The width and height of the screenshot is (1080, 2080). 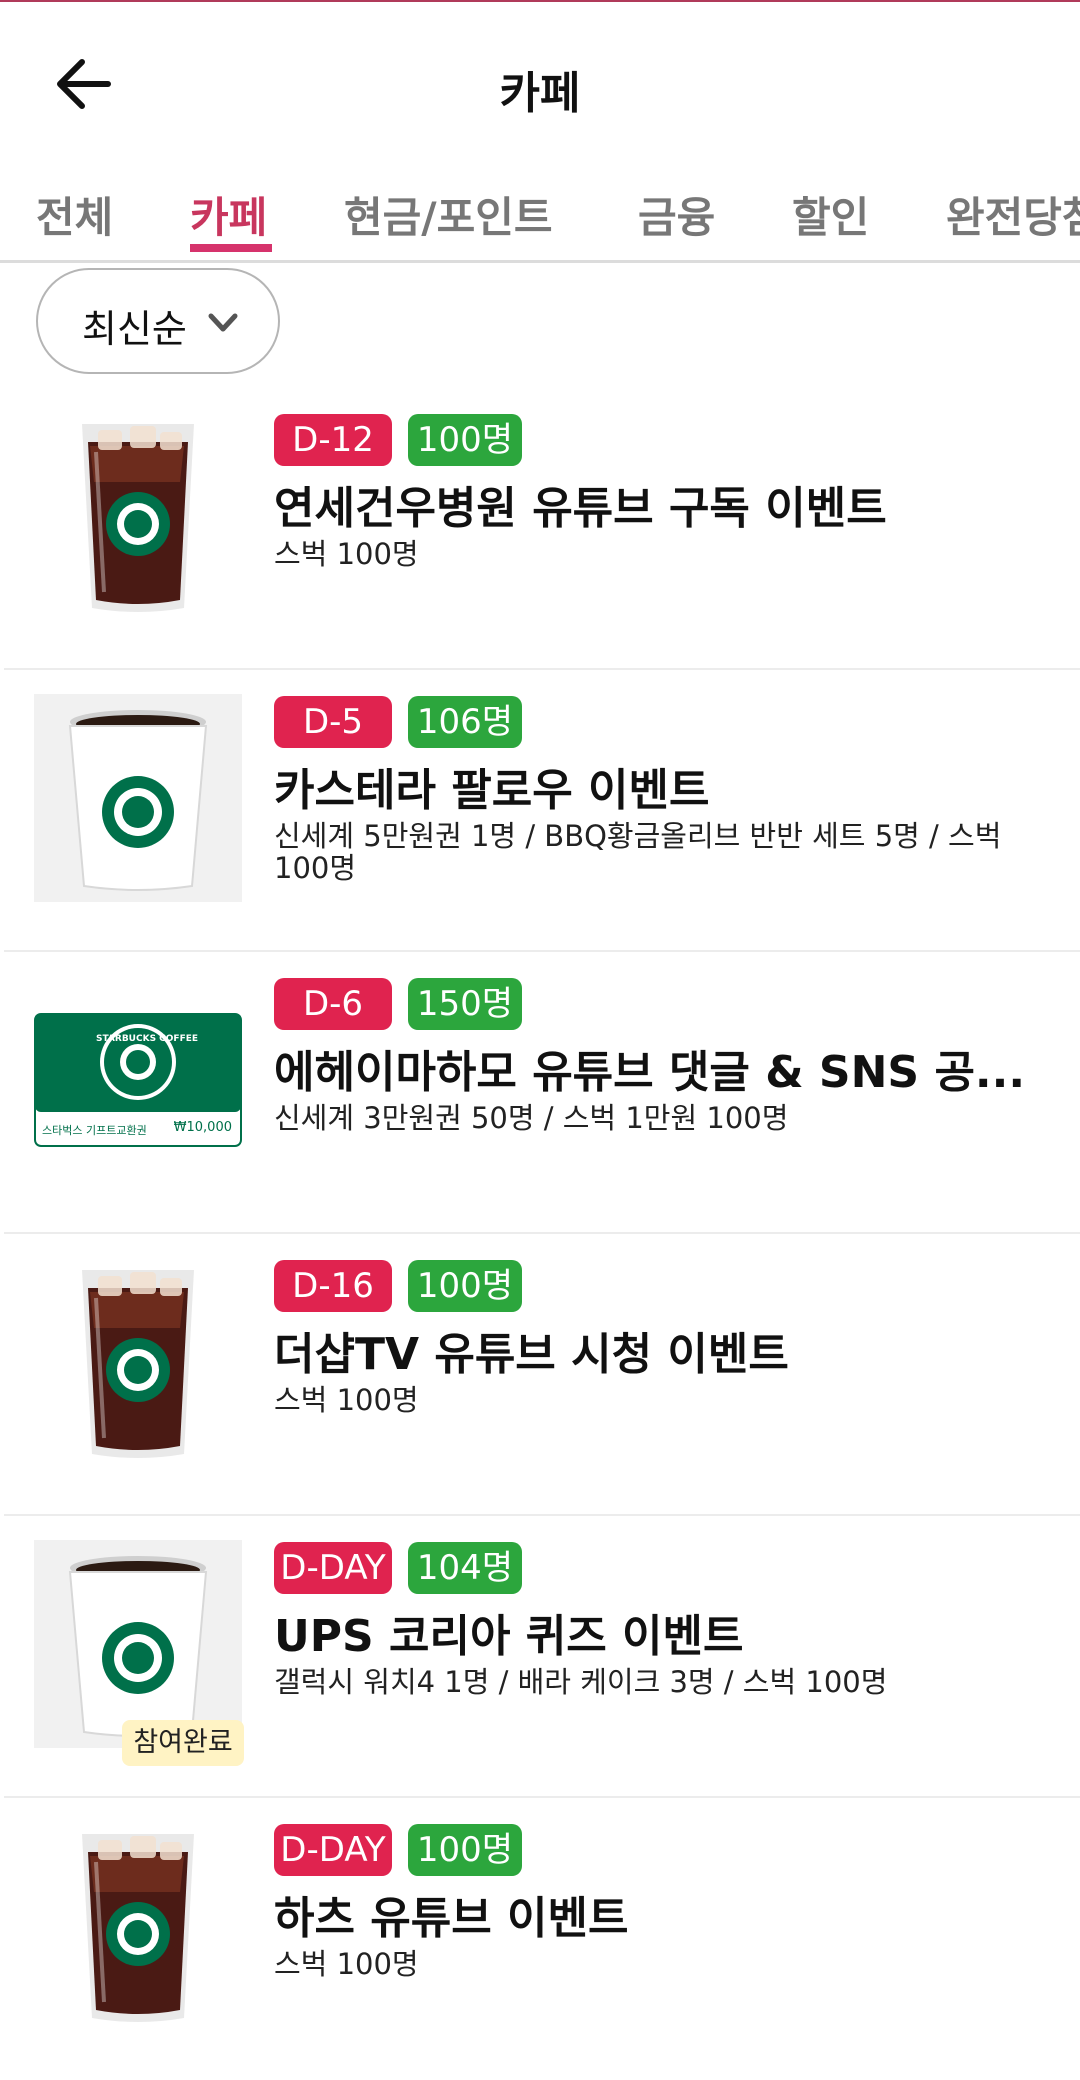 I want to click on sort-dropdown: 최신순, so click(x=158, y=321).